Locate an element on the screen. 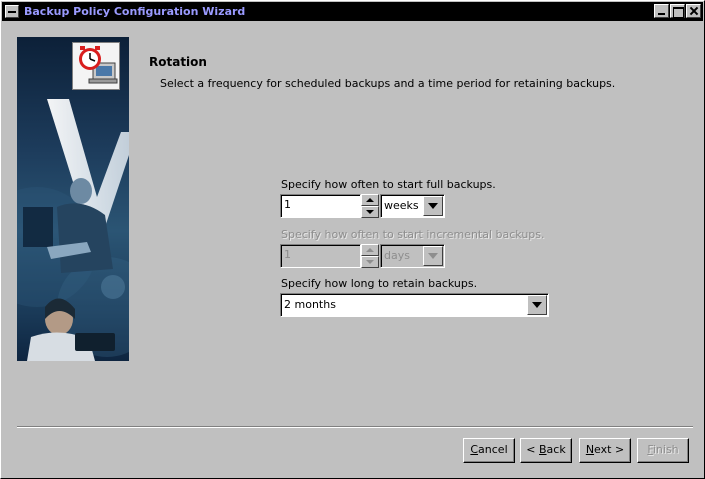 This screenshot has height=479, width=705. full-backup-unit-value: weeks is located at coordinates (401, 205).